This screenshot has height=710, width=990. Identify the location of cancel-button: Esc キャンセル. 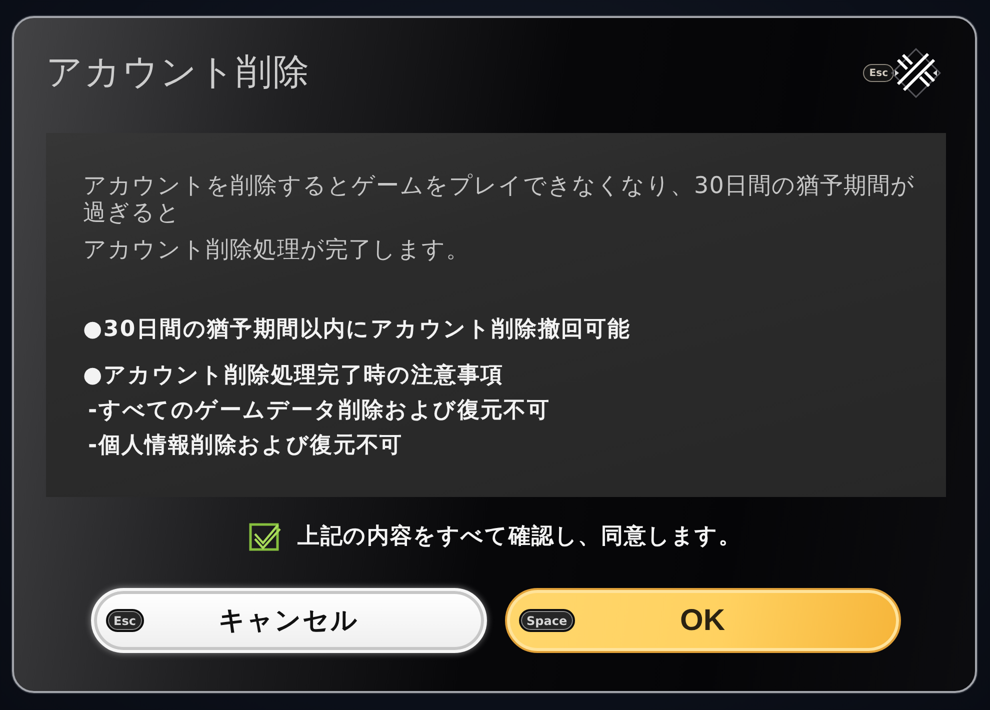
(288, 620).